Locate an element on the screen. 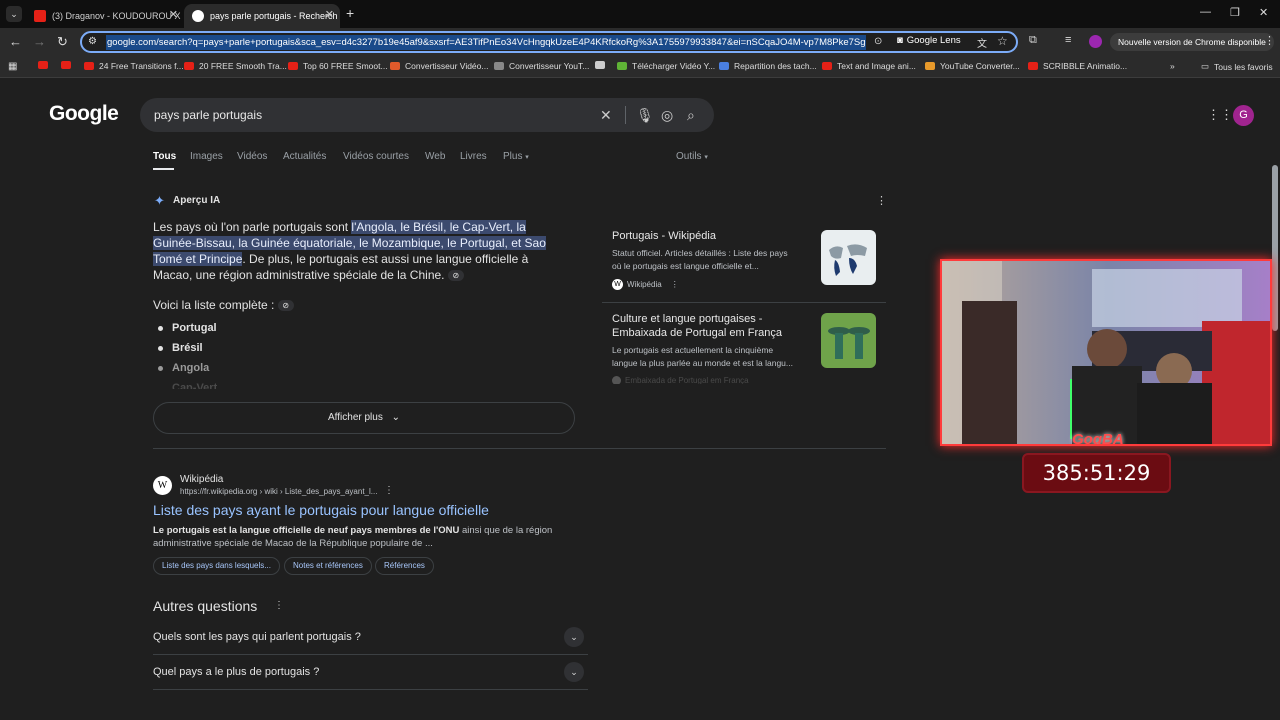 This screenshot has width=1280, height=720. tab-youtube: (3) Draganov - KOUDOUROU X ✕ is located at coordinates (105, 16).